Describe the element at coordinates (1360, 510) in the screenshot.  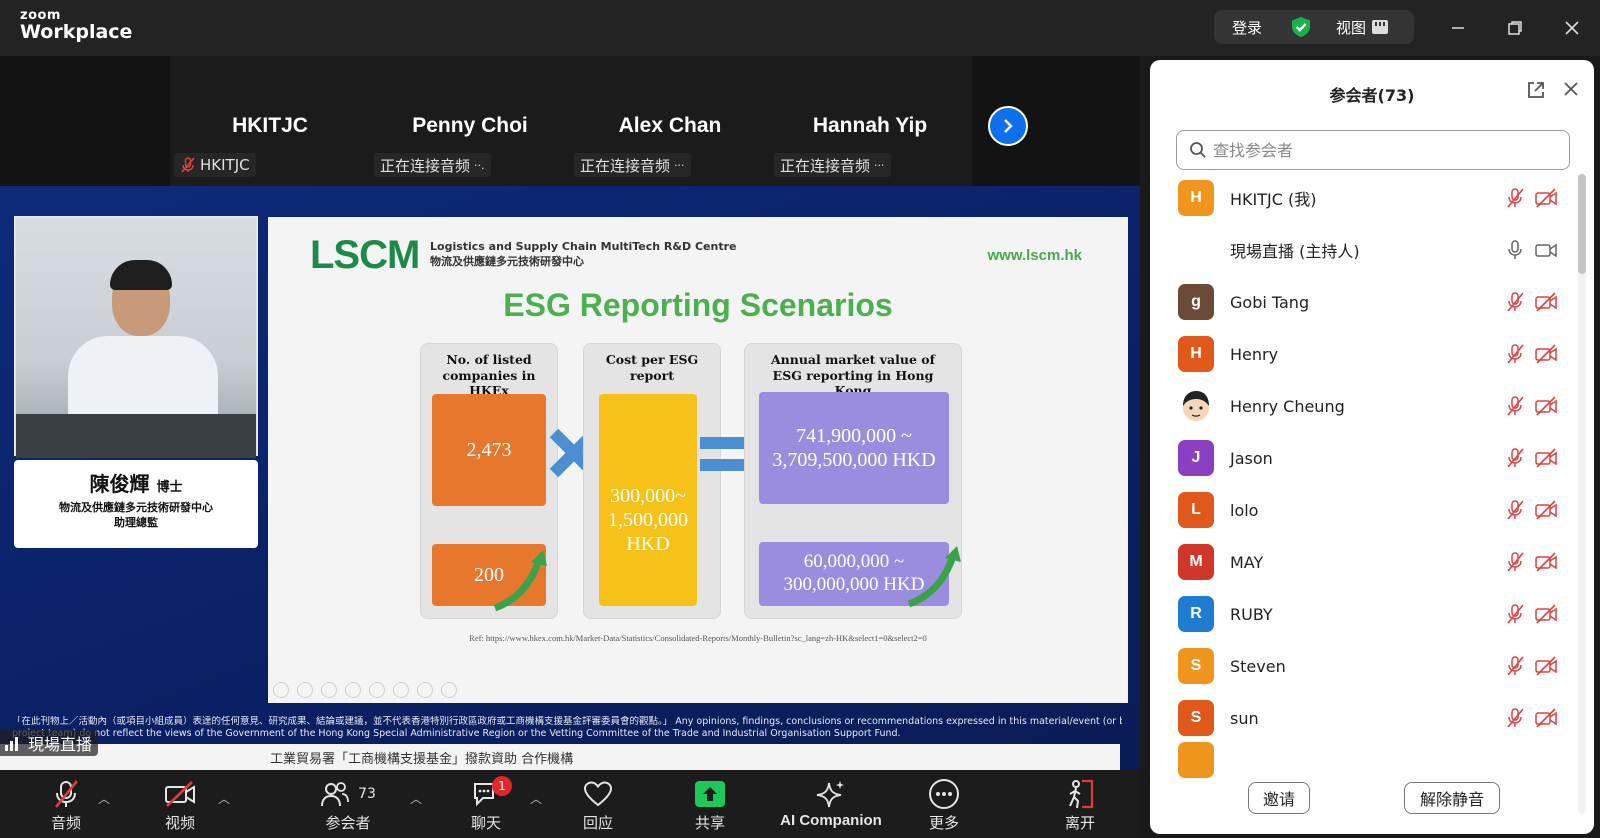
I see `participant-row: L lolo` at that location.